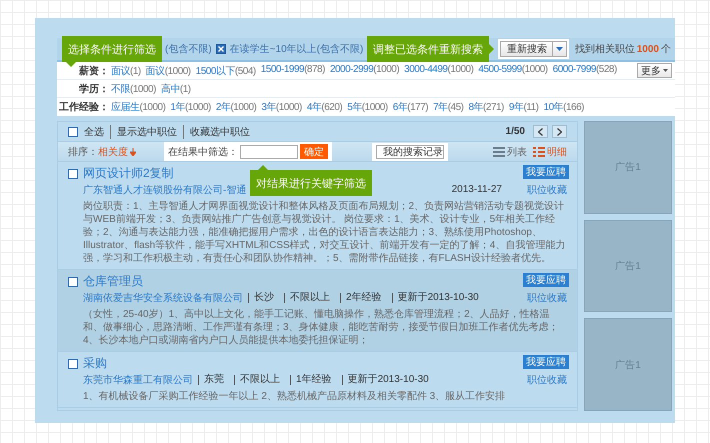  What do you see at coordinates (550, 151) in the screenshot?
I see `view-toggle: 明细` at bounding box center [550, 151].